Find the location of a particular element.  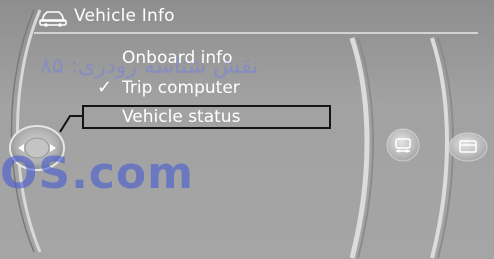

menu-item-trip-computer: Trip computer is located at coordinates (181, 88).